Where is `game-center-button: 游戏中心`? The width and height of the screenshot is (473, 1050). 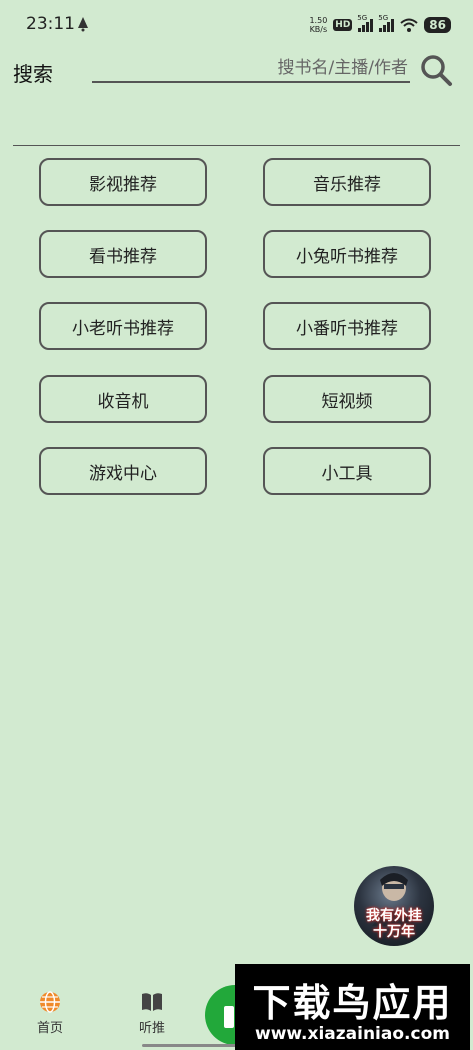
game-center-button: 游戏中心 is located at coordinates (123, 471).